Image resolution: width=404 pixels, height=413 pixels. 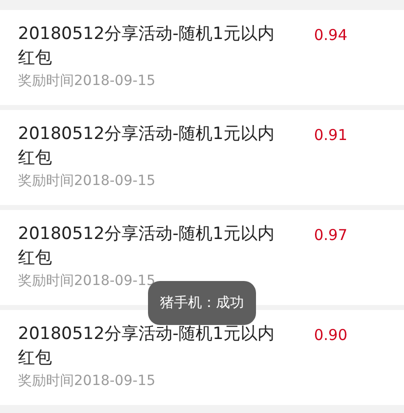 I want to click on reward-amount: 0.90, so click(x=331, y=336).